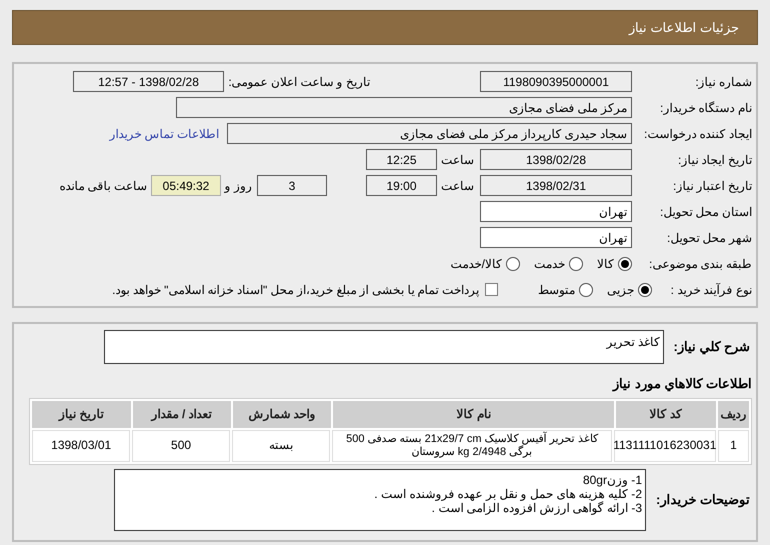 This screenshot has width=770, height=545. Describe the element at coordinates (148, 81) in the screenshot. I see `announce-date-field: 1398/02/28 - 12:57` at that location.